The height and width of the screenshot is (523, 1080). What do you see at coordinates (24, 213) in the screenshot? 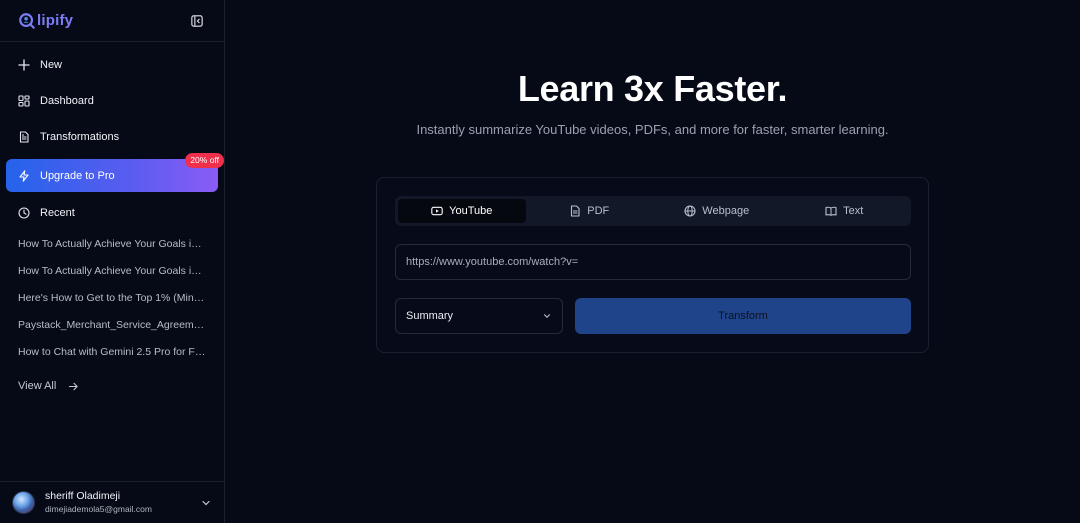
I see `clock-icon` at bounding box center [24, 213].